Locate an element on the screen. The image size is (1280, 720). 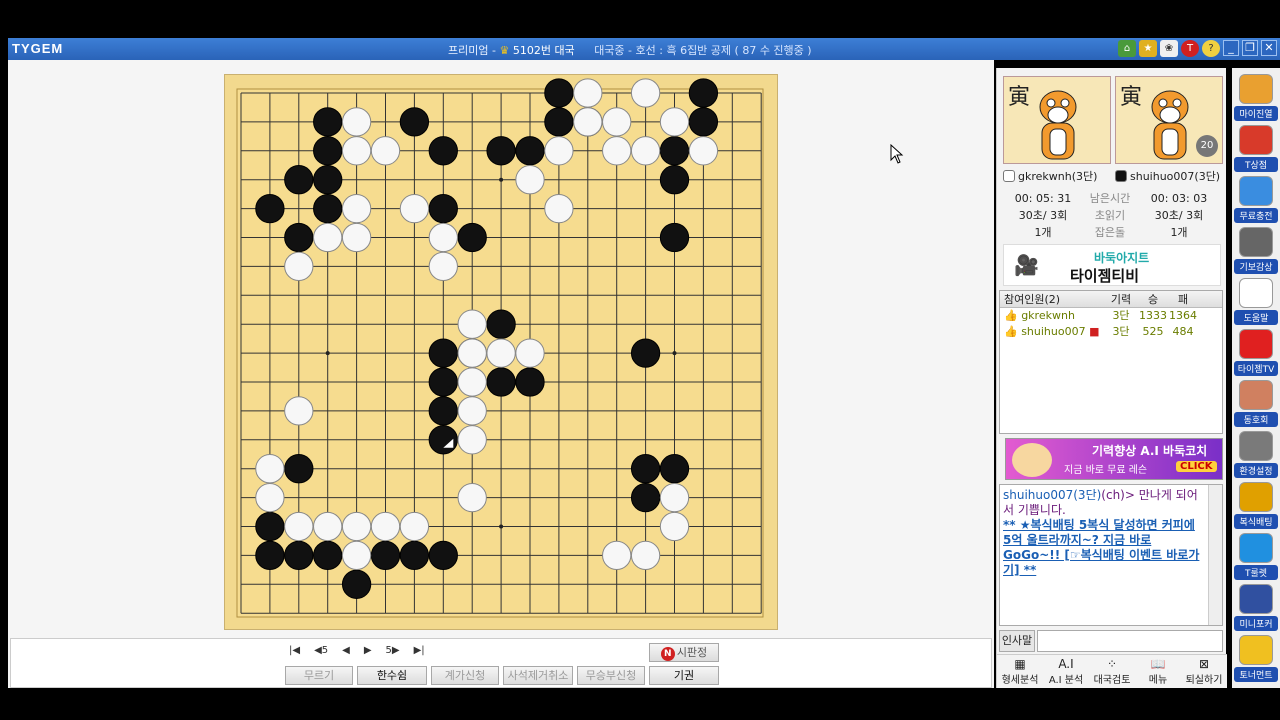
last-move-button: ▶| is located at coordinates (419, 650).